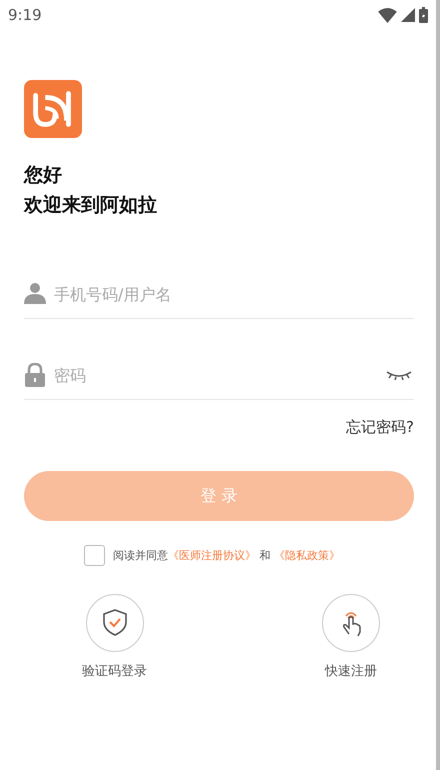  I want to click on app-logo-icon, so click(53, 109).